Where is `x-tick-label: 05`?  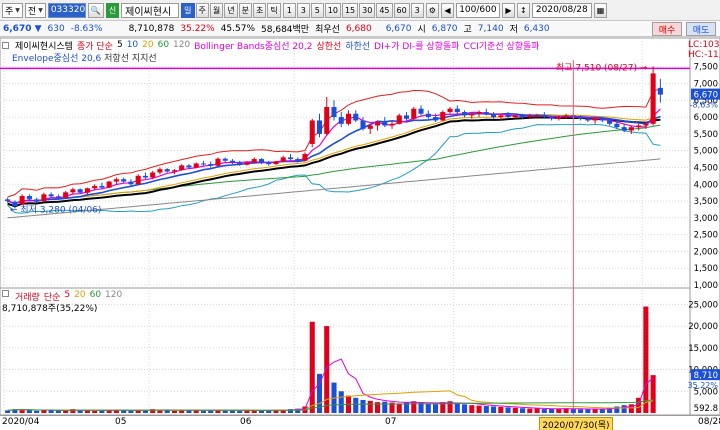 x-tick-label: 05 is located at coordinates (121, 422).